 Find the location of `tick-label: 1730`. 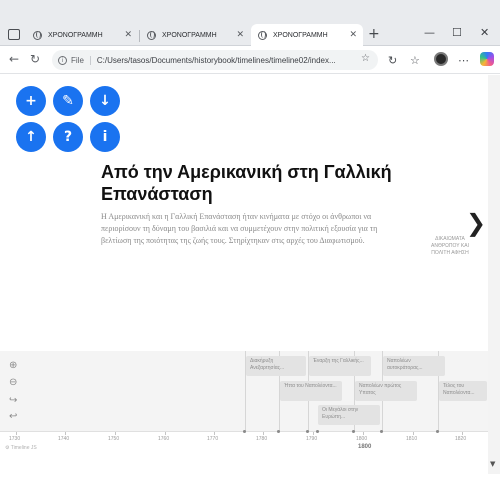

tick-label: 1730 is located at coordinates (15, 439).